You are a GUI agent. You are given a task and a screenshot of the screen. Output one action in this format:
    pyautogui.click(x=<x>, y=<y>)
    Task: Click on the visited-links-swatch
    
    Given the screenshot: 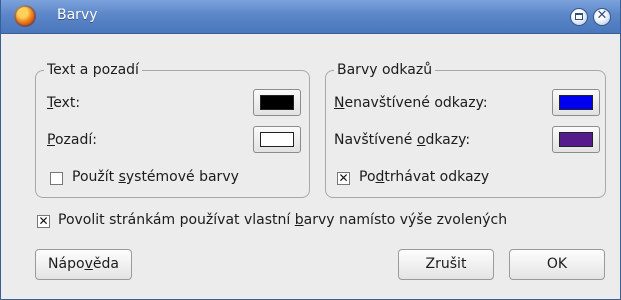 What is the action you would take?
    pyautogui.click(x=576, y=139)
    